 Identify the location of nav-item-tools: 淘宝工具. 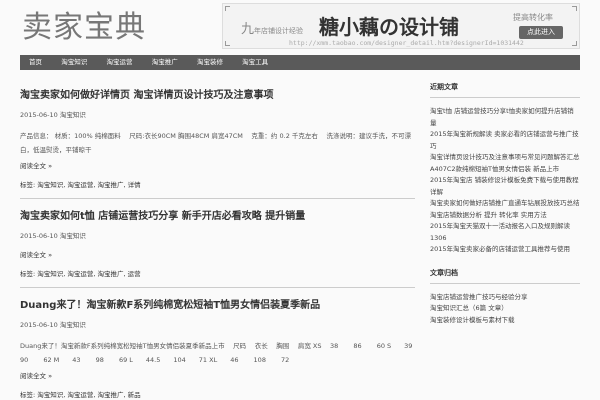
(255, 62).